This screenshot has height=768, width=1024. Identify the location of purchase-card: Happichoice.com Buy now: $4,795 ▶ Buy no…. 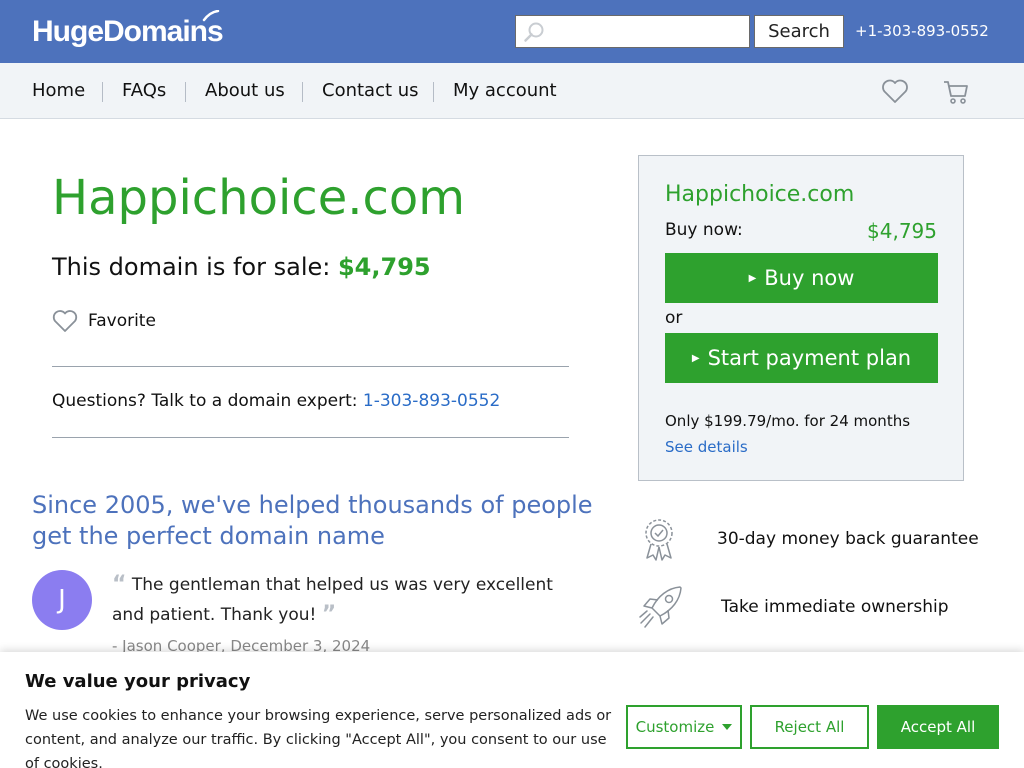
(801, 318).